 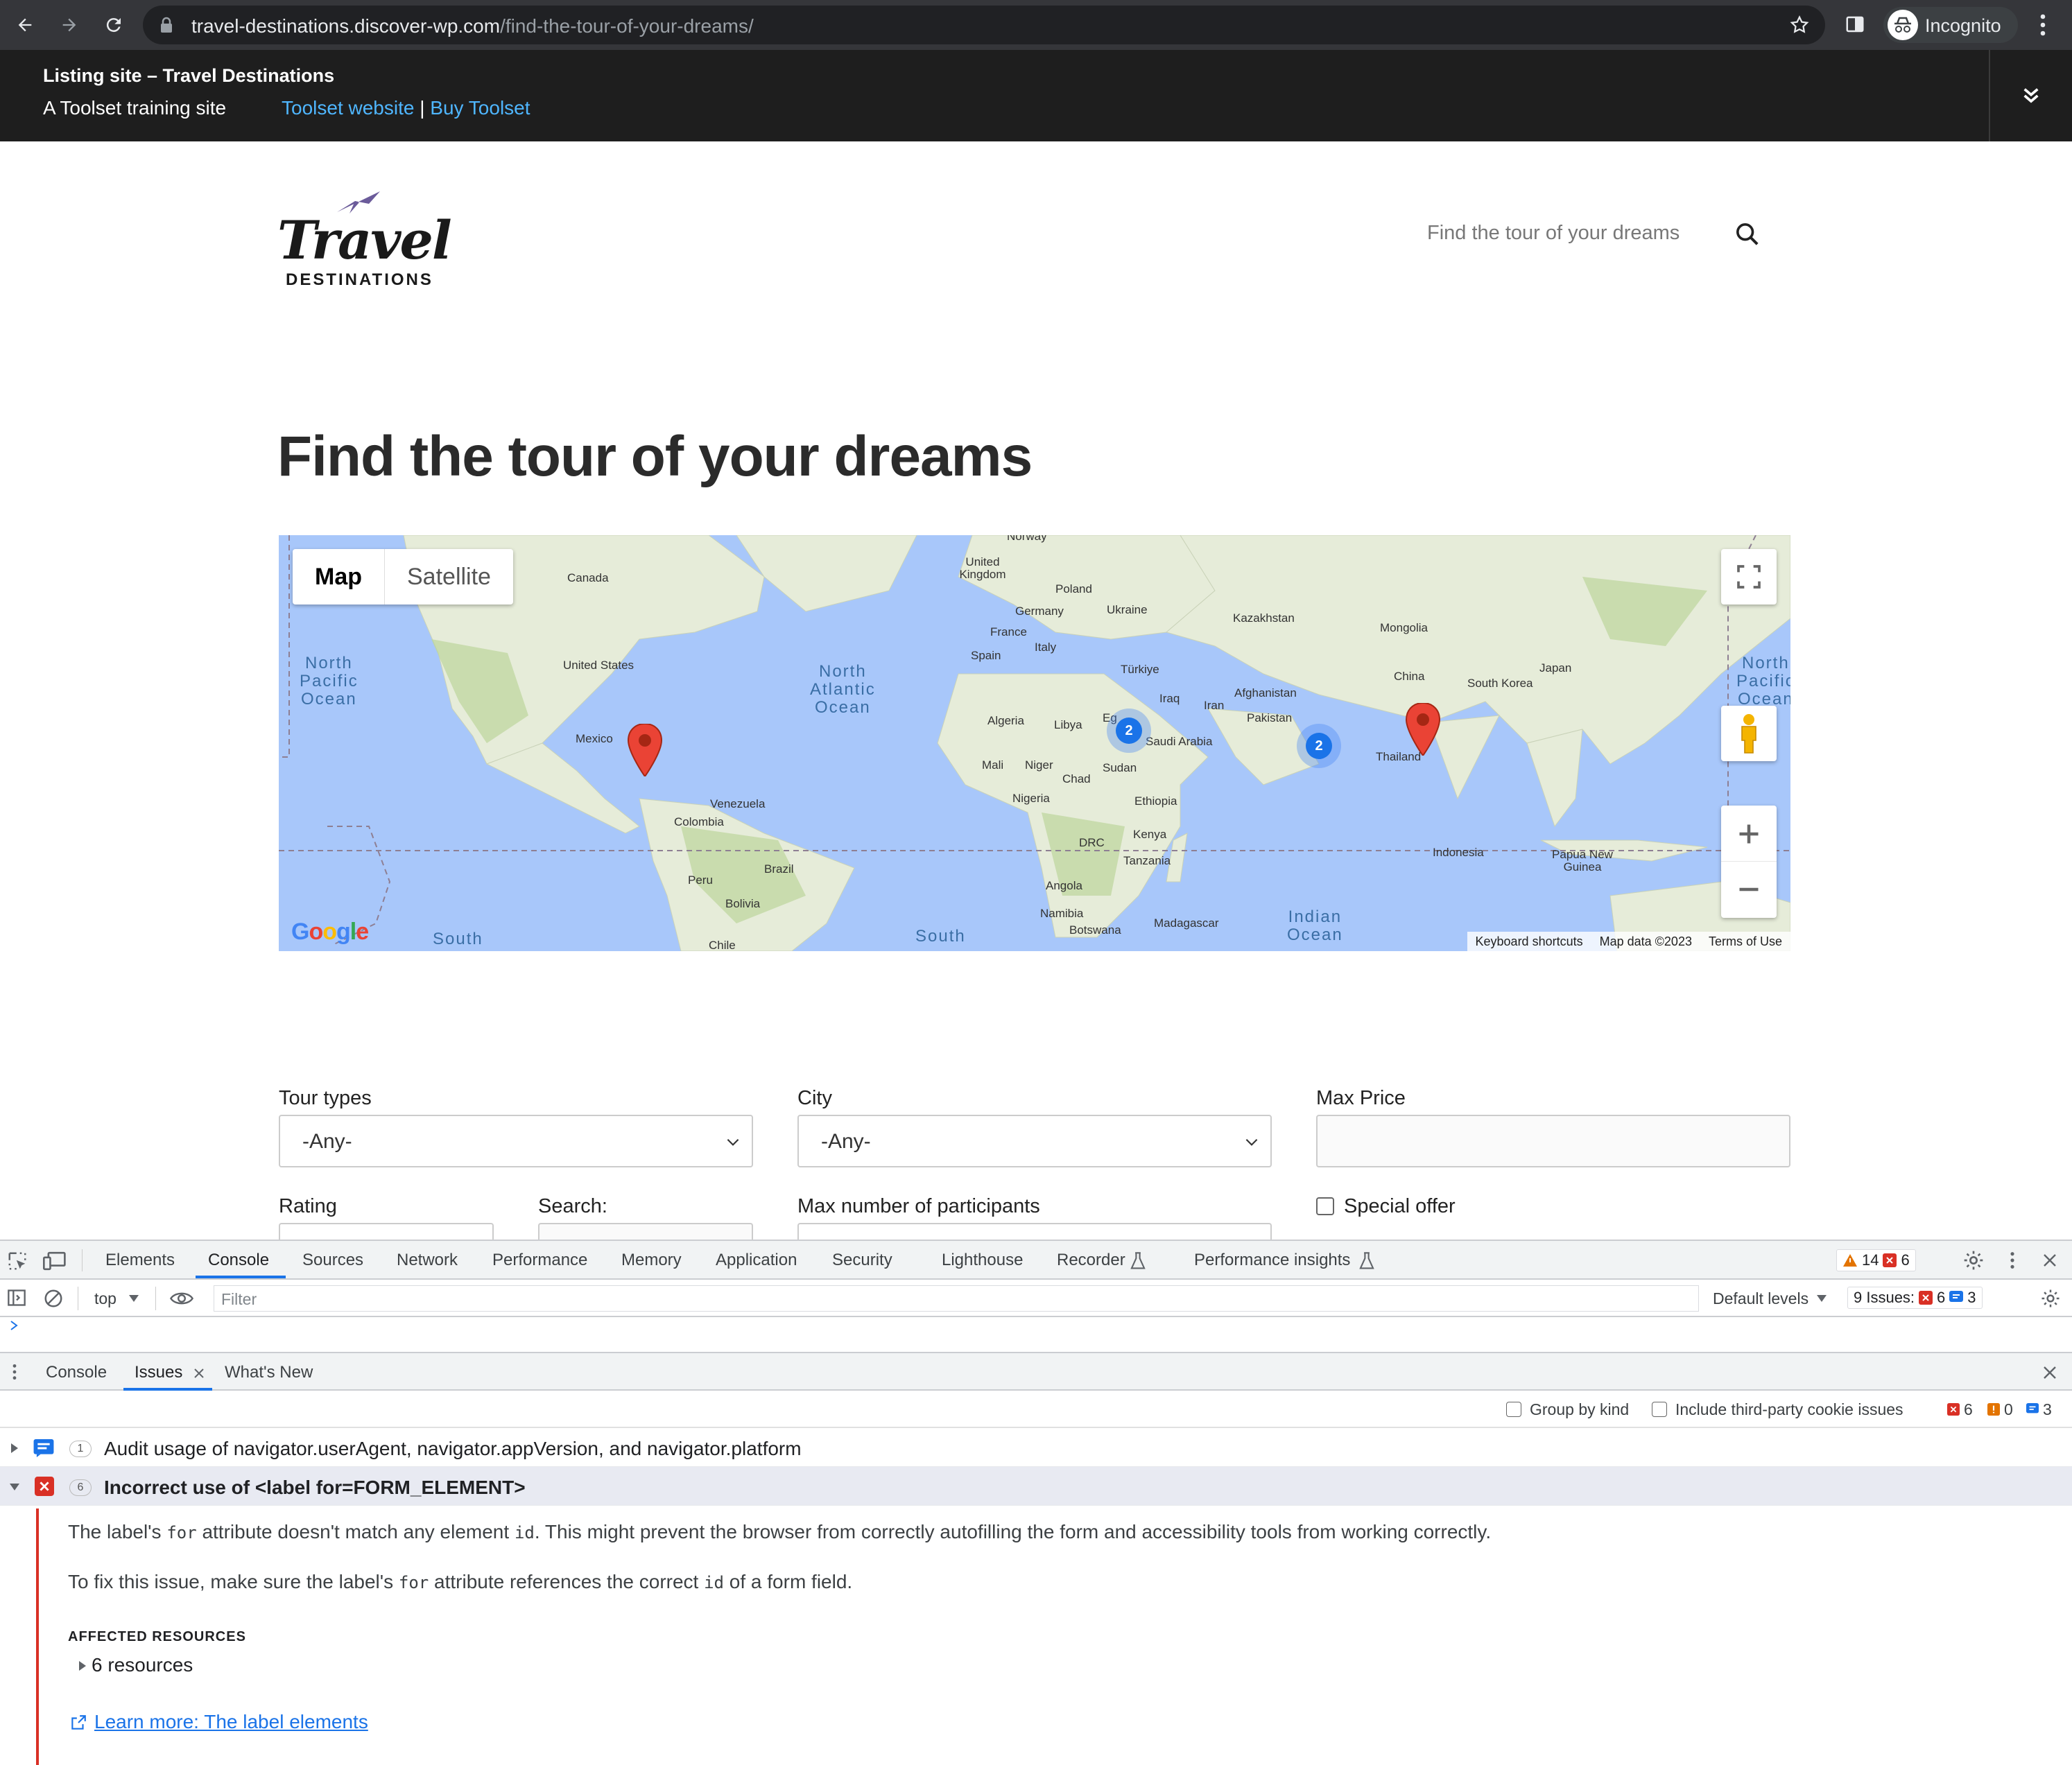 I want to click on drawer-tab-whats-new: What's New, so click(x=269, y=1372).